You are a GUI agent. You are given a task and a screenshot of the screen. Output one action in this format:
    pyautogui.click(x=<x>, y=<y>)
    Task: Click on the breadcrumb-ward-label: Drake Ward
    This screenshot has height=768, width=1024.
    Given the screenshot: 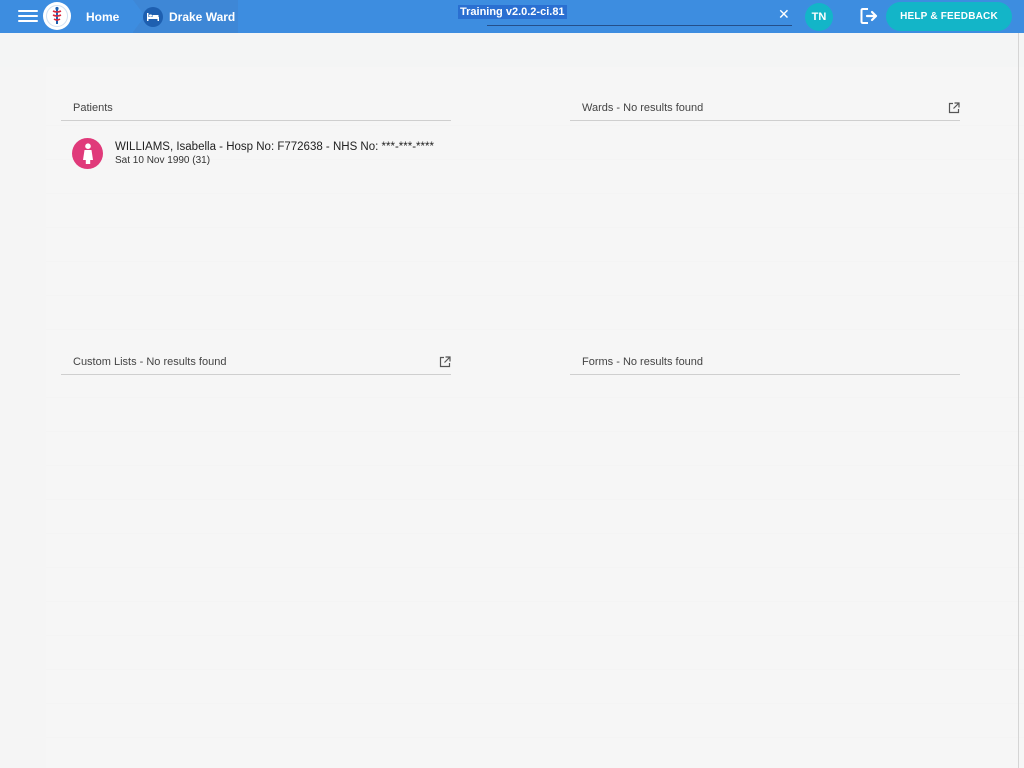 What is the action you would take?
    pyautogui.click(x=202, y=16)
    